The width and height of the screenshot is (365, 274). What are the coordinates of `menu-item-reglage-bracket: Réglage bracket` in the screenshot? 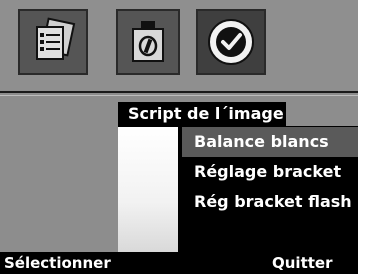 It's located at (270, 172).